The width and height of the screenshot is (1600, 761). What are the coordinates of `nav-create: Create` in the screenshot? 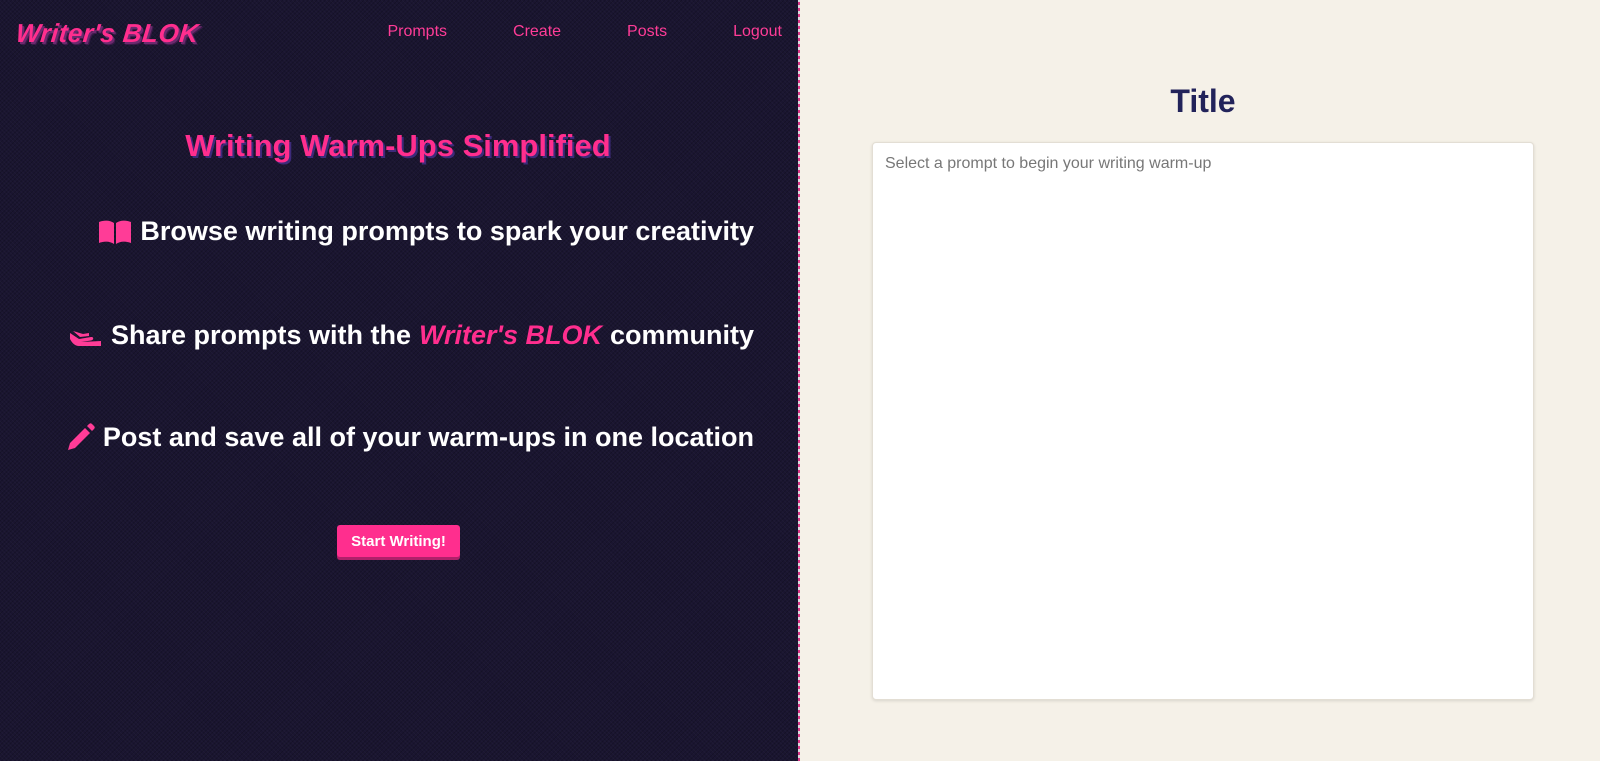 It's located at (537, 32).